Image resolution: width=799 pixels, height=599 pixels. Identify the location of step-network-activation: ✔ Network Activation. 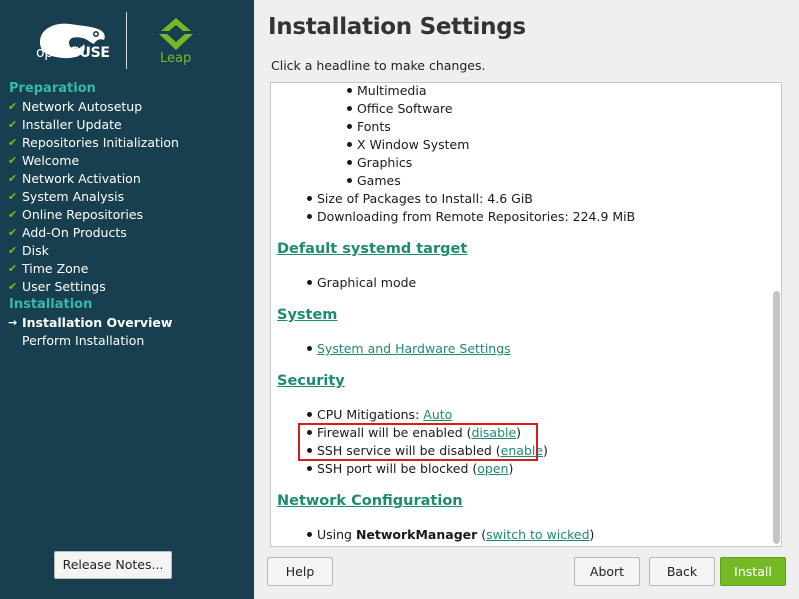
(74, 178).